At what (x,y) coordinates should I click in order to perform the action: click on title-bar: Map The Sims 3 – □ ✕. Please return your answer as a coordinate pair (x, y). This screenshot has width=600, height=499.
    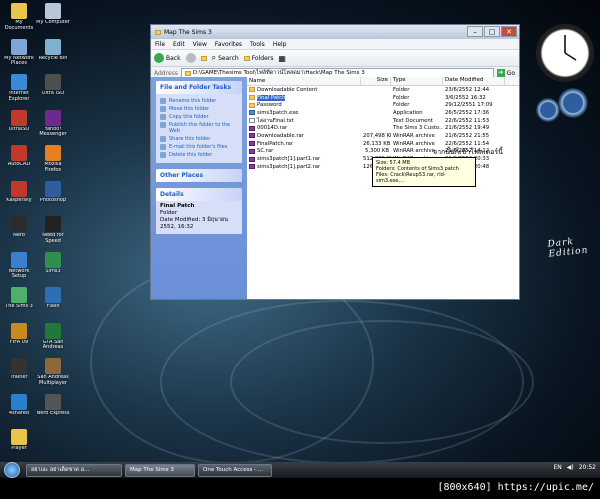
    Looking at the image, I should click on (335, 32).